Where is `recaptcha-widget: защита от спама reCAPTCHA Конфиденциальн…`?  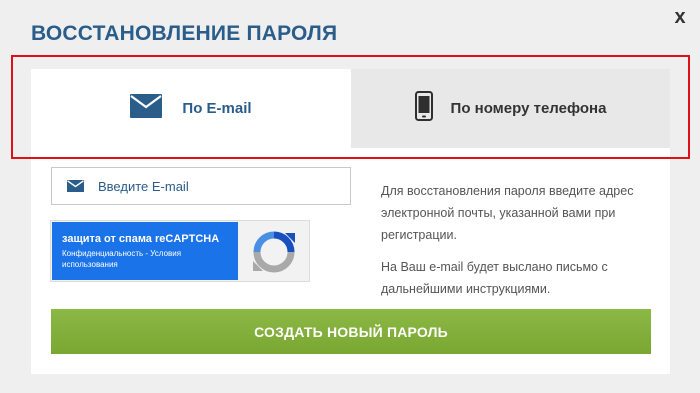 recaptcha-widget: защита от спама reCAPTCHA Конфиденциальн… is located at coordinates (180, 251).